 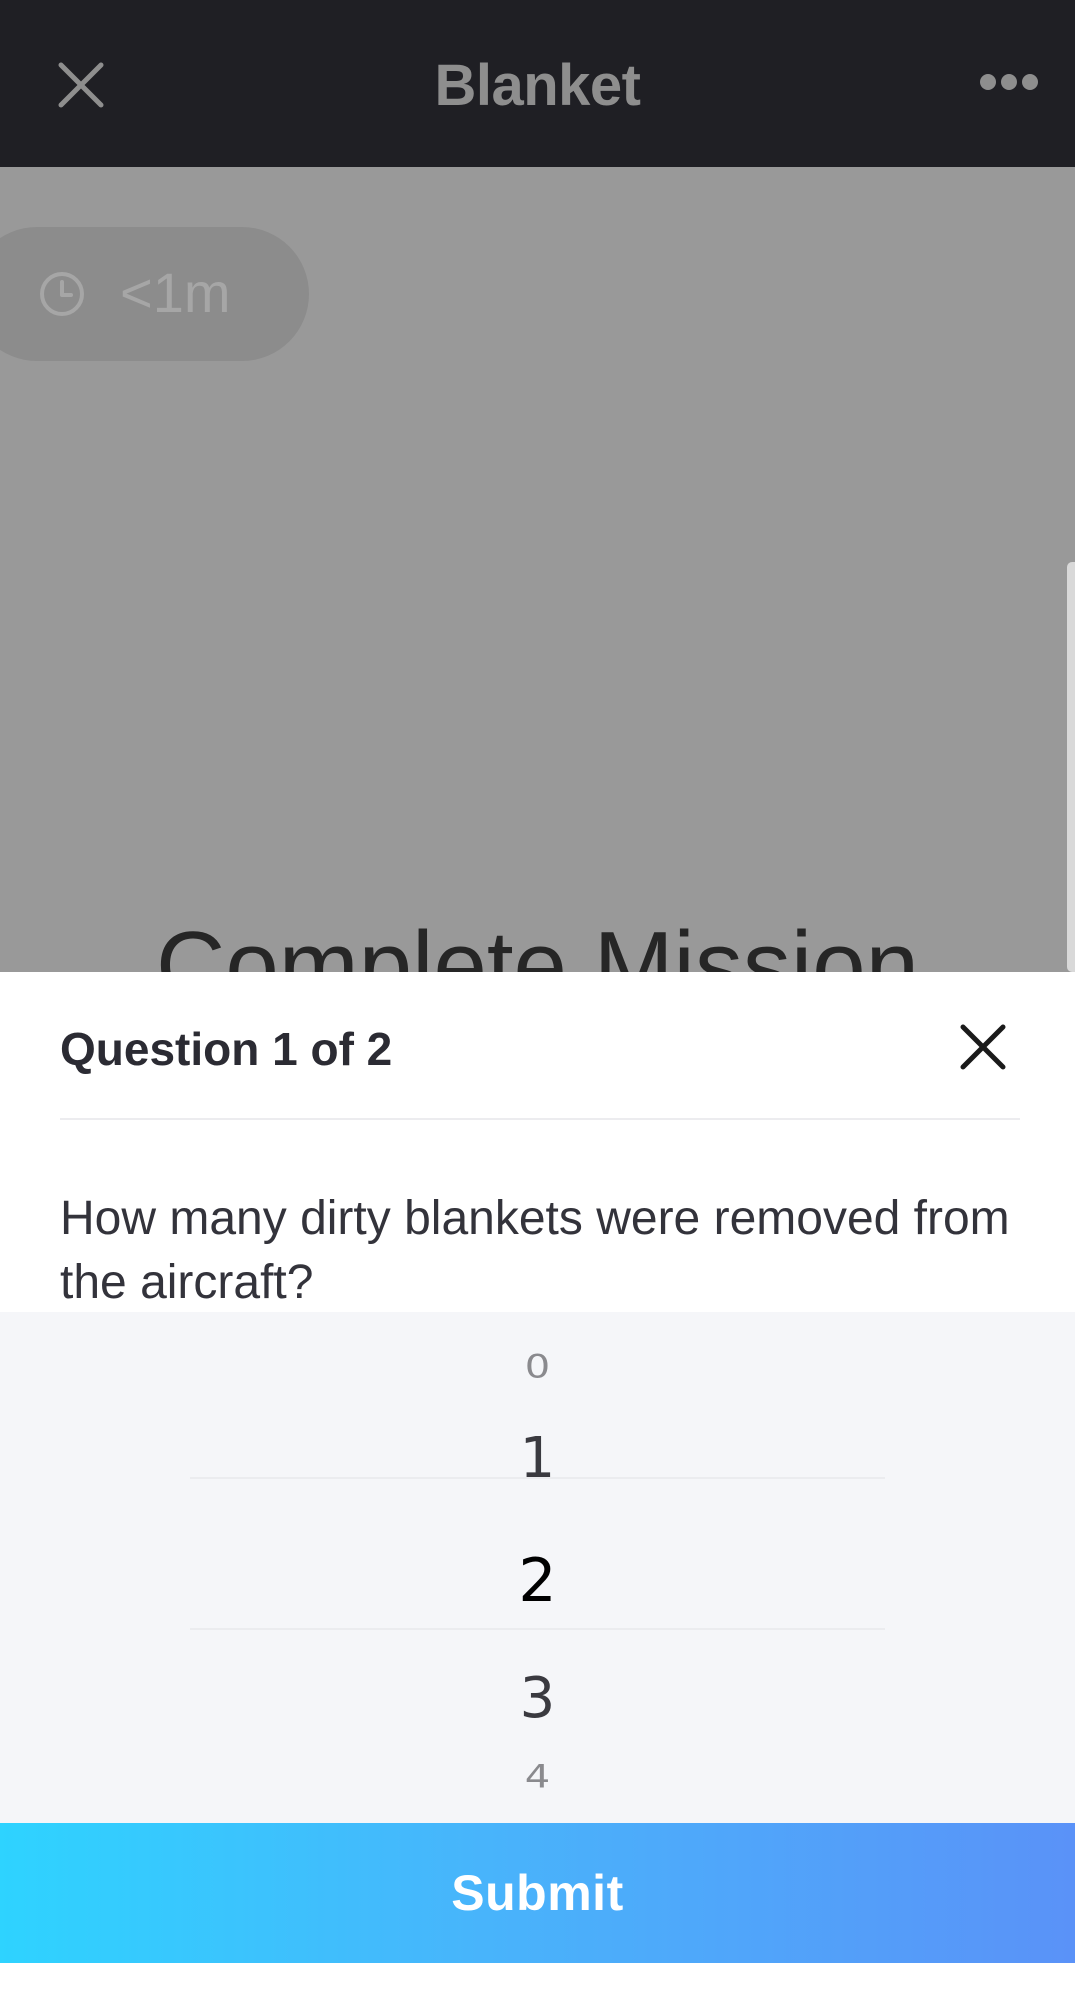 What do you see at coordinates (537, 1458) in the screenshot?
I see `picker-option: 1` at bounding box center [537, 1458].